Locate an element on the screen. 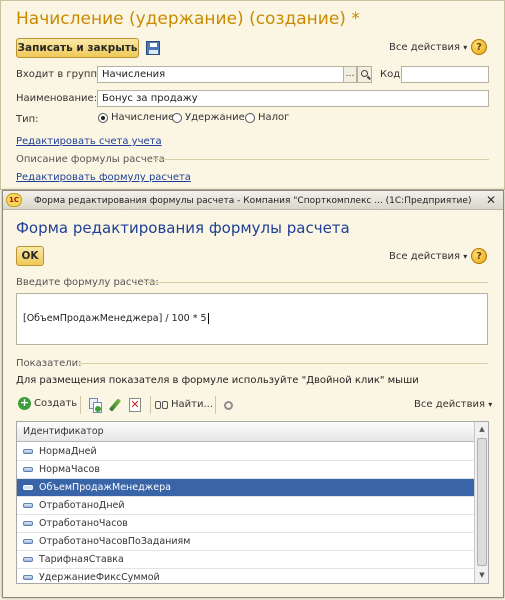 This screenshot has height=600, width=505. type-radio-deduction: Удержание is located at coordinates (208, 117).